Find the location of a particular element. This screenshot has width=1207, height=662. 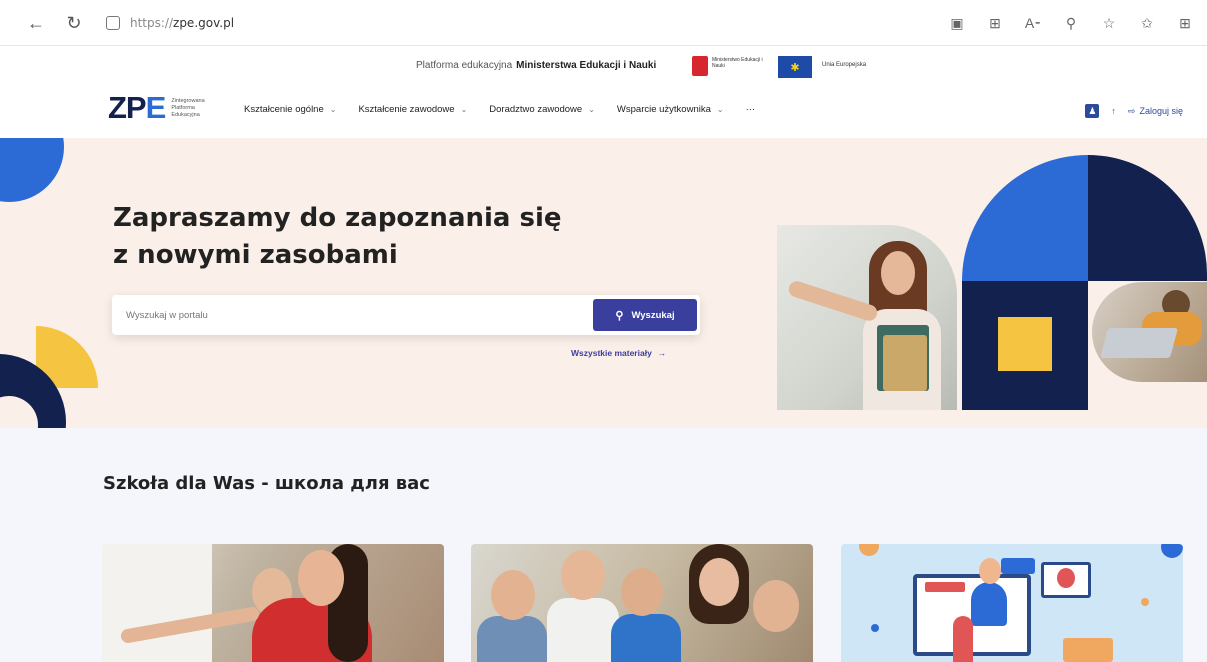

zpe-logo: ZPE Zintegrowana Platforma Edukacyjna is located at coordinates (159, 108).